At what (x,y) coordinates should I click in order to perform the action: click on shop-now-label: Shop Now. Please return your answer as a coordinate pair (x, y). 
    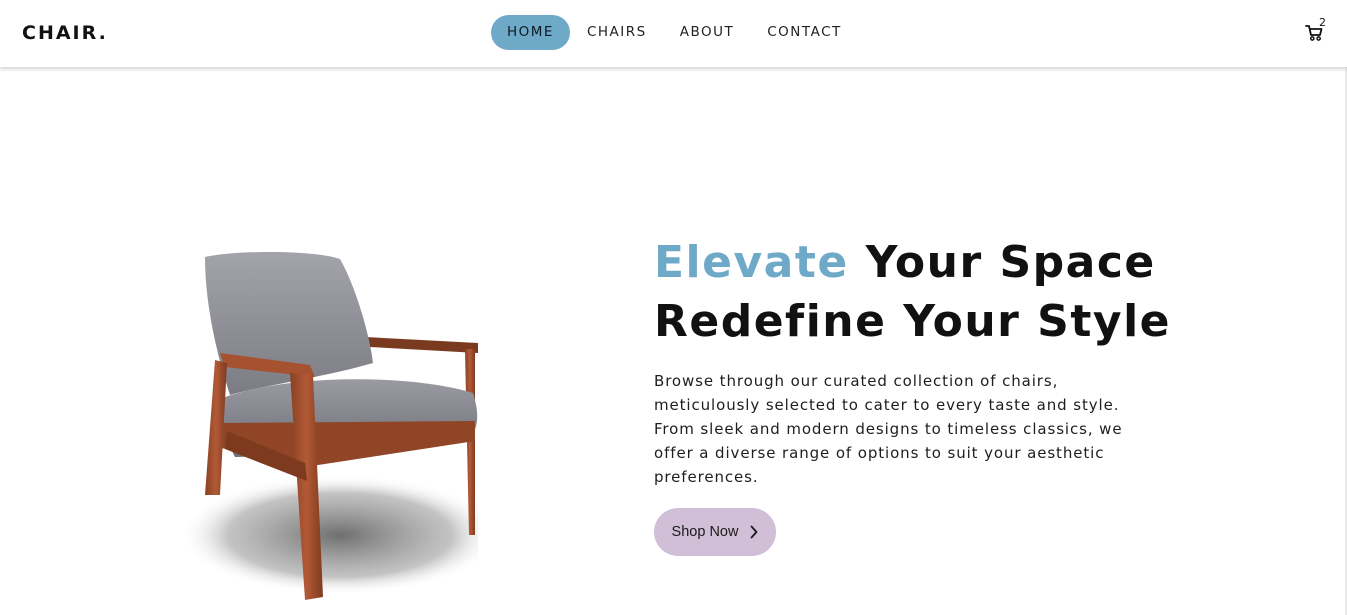
    Looking at the image, I should click on (705, 532).